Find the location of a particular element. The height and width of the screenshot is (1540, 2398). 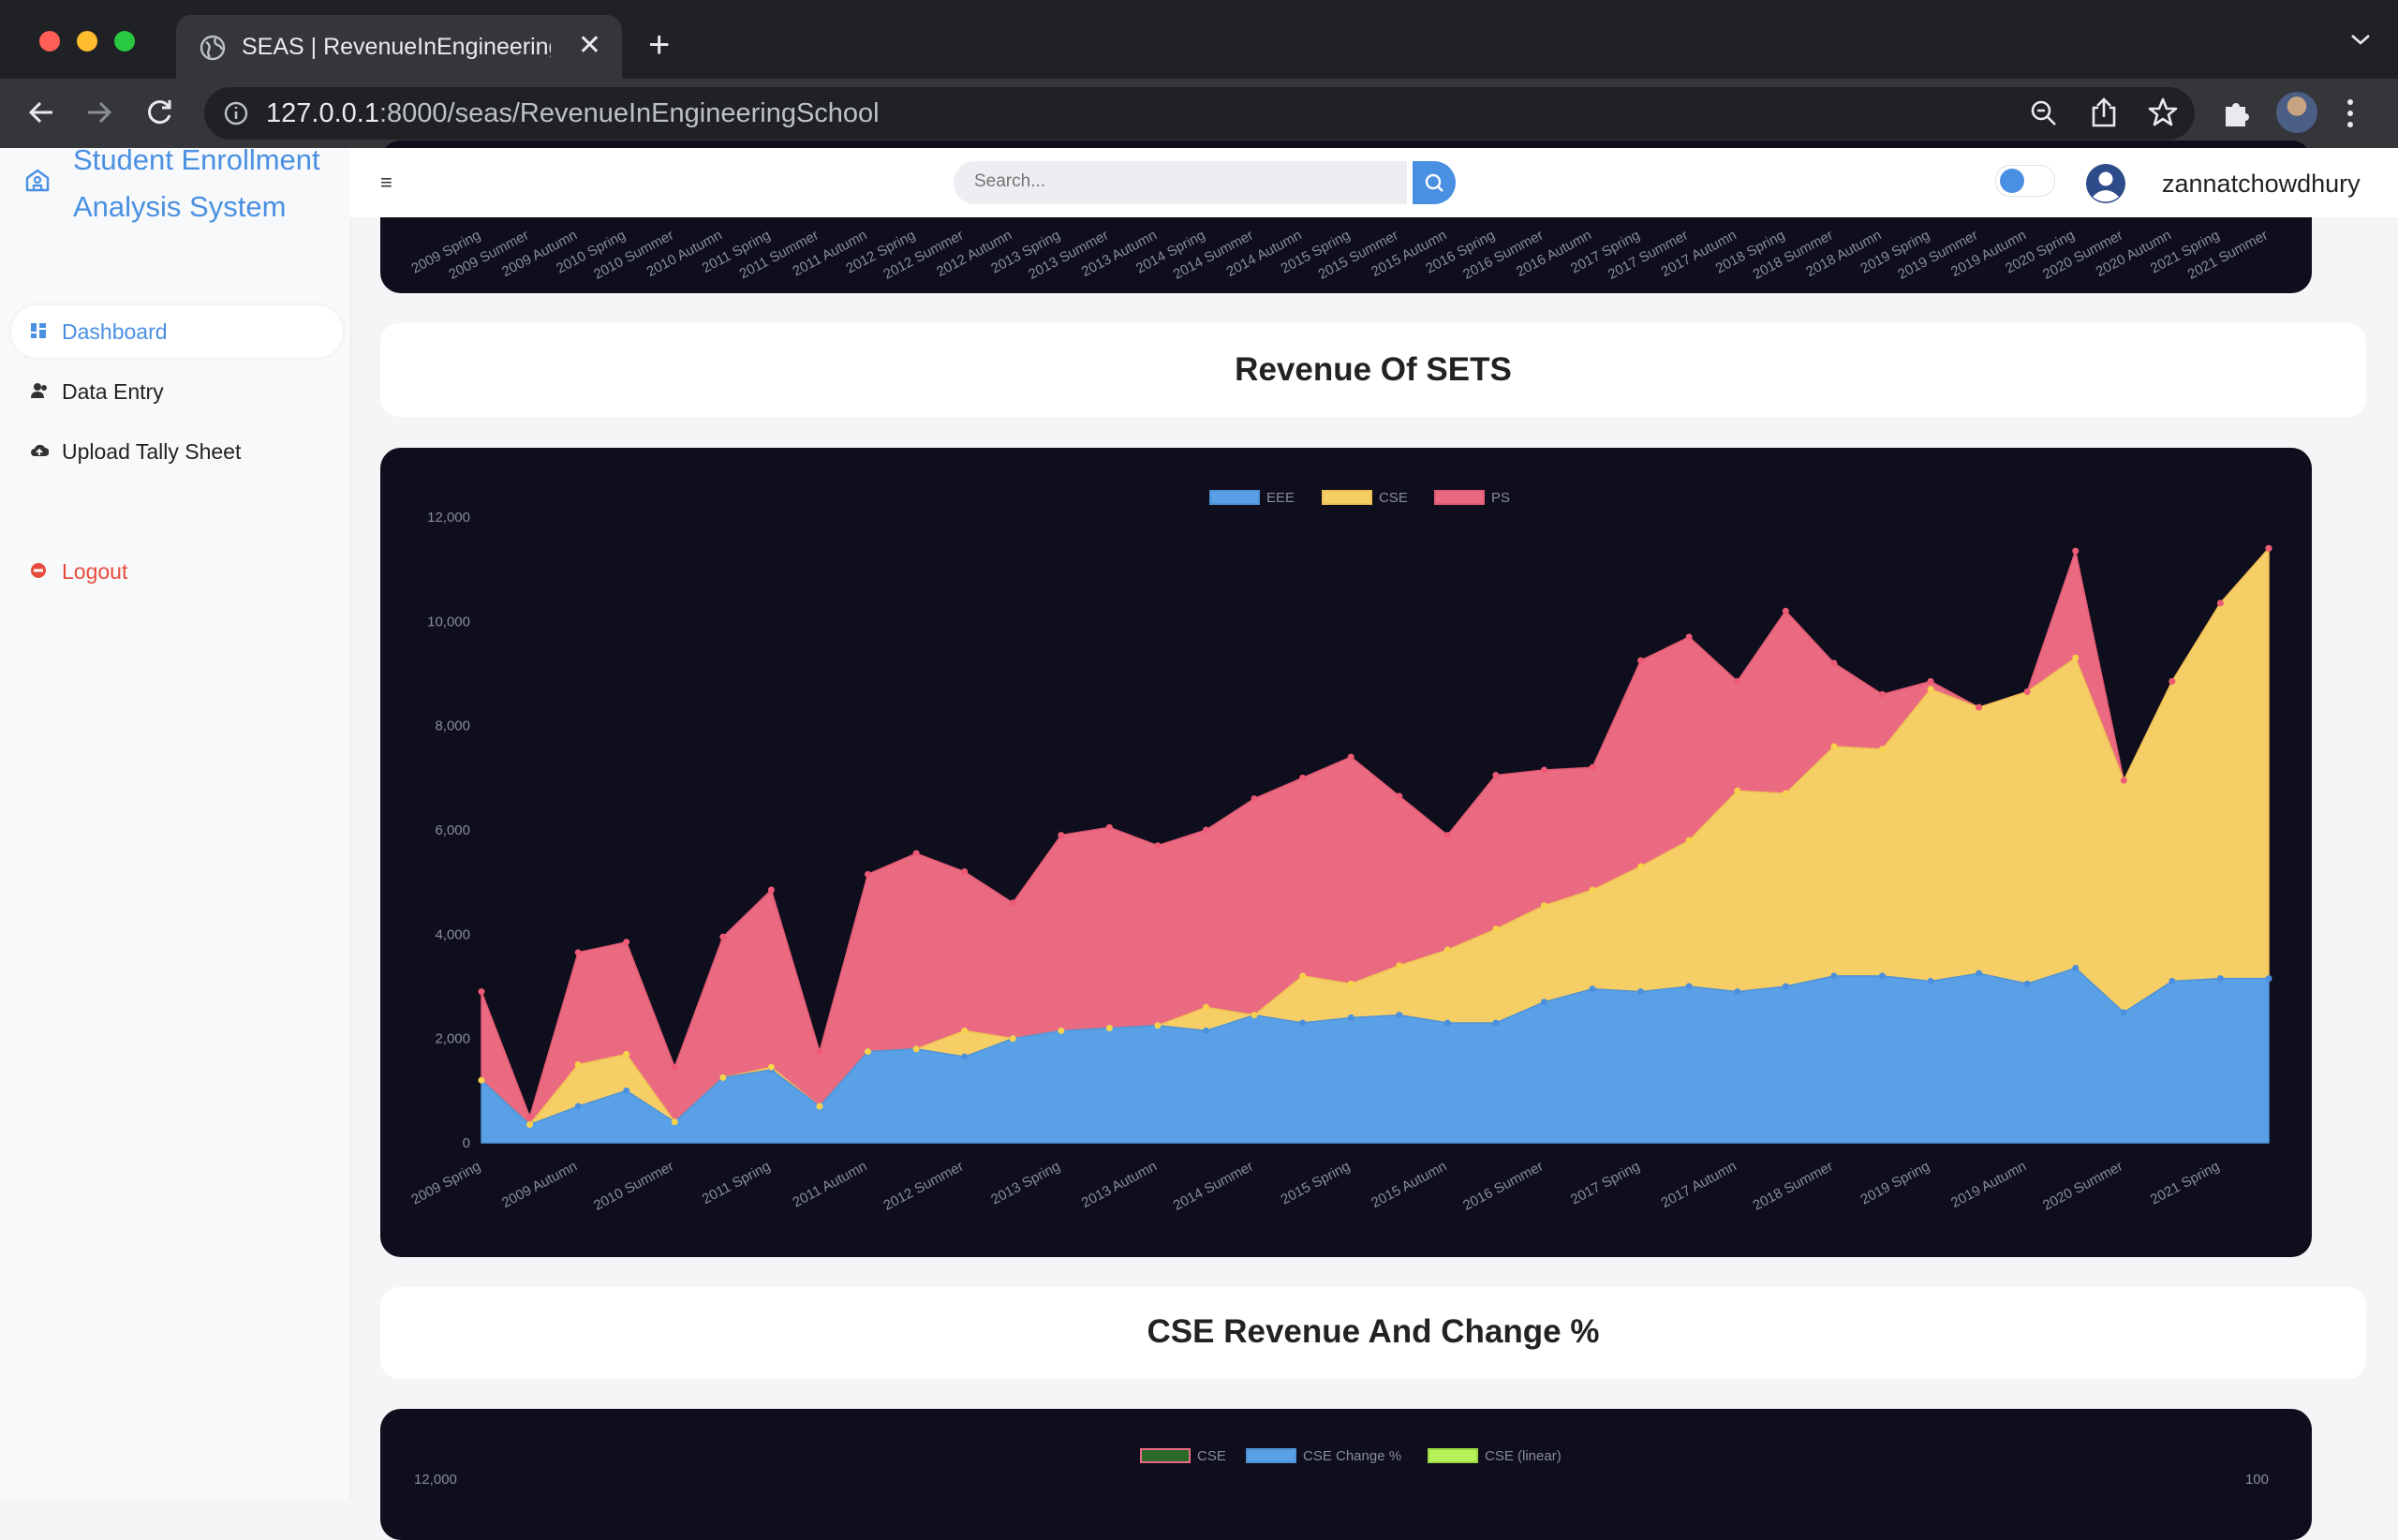

sidebar-item-dashboard: Dashboard is located at coordinates (177, 331).